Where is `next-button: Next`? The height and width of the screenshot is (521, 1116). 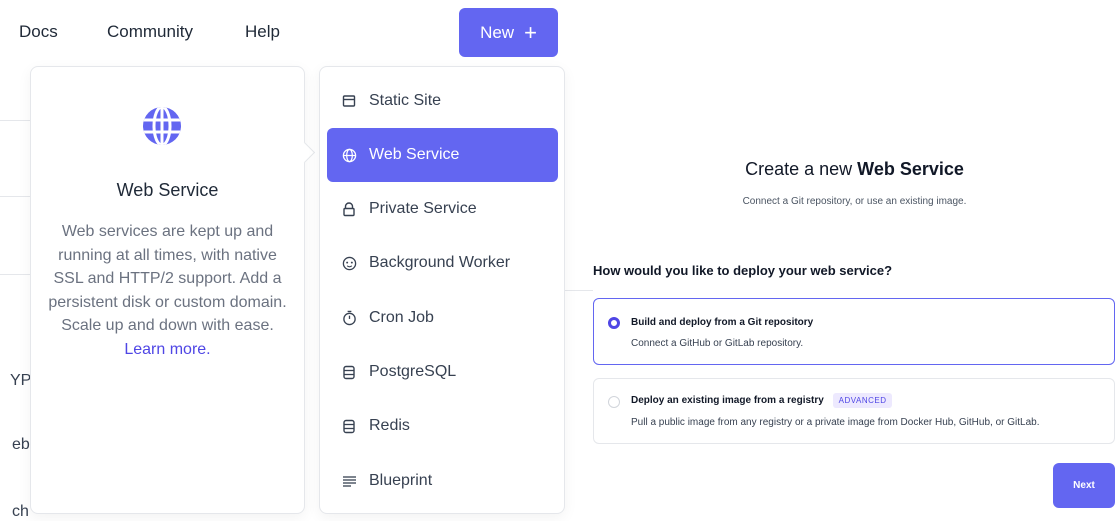
next-button: Next is located at coordinates (1084, 485).